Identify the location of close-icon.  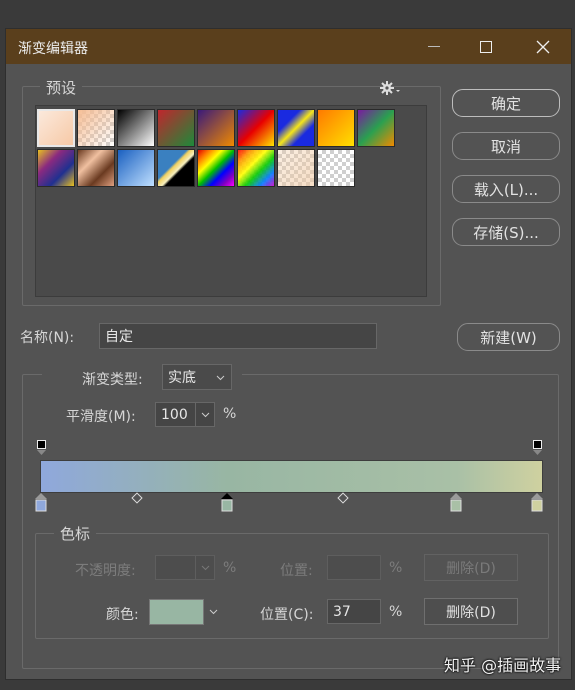
(543, 46).